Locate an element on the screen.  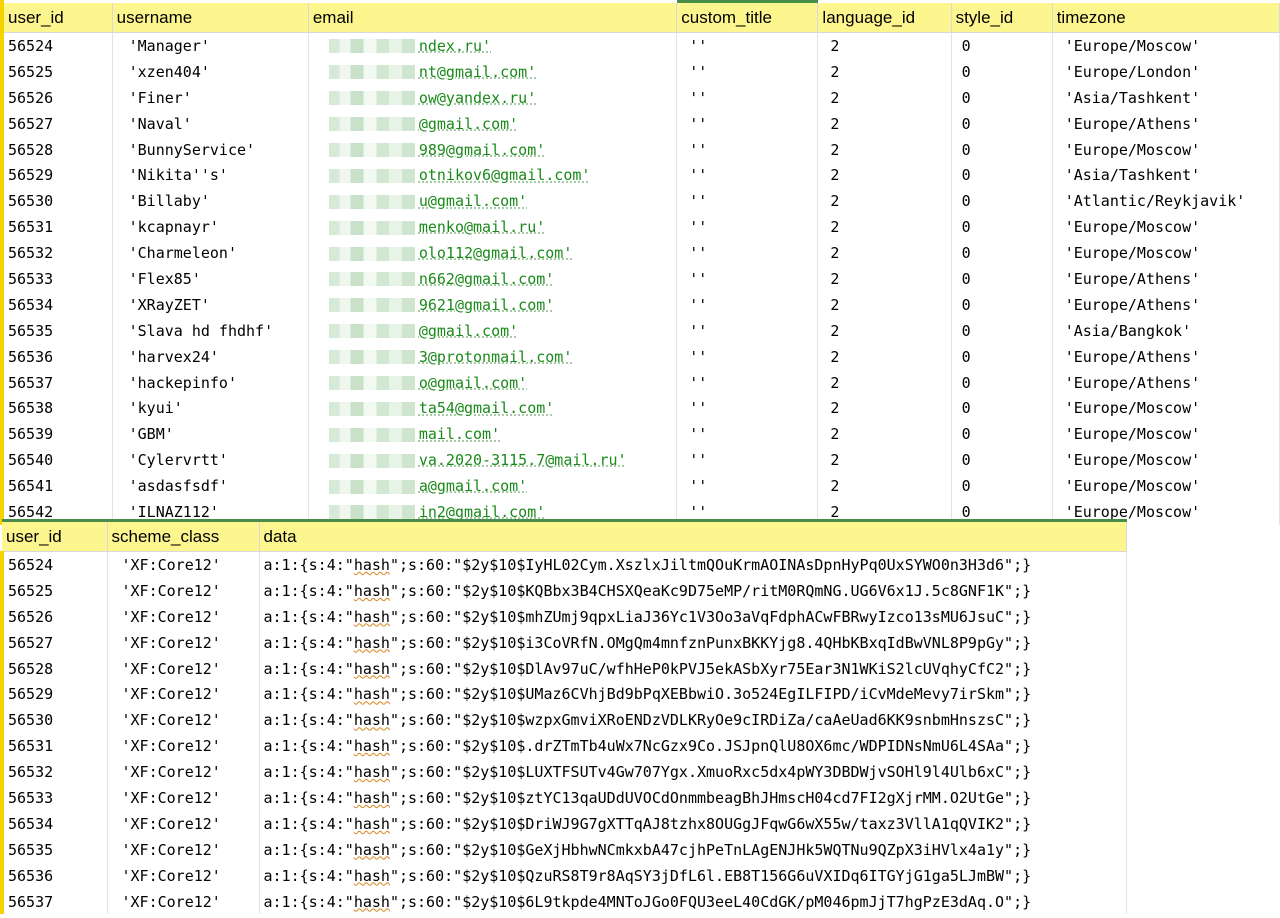
cell-timezone: 'Atlantic/Reykjavik' is located at coordinates (1166, 201).